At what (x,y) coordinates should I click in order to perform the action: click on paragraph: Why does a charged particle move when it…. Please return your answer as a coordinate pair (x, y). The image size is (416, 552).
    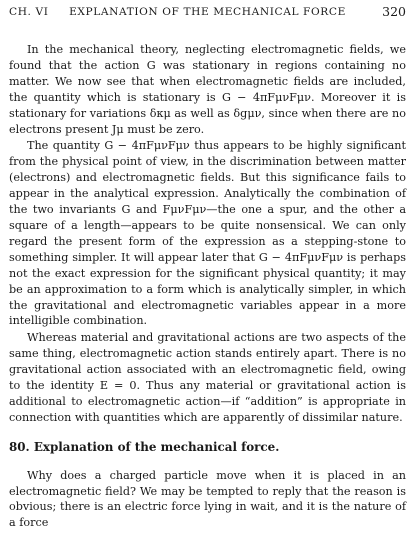
    Looking at the image, I should click on (207, 499).